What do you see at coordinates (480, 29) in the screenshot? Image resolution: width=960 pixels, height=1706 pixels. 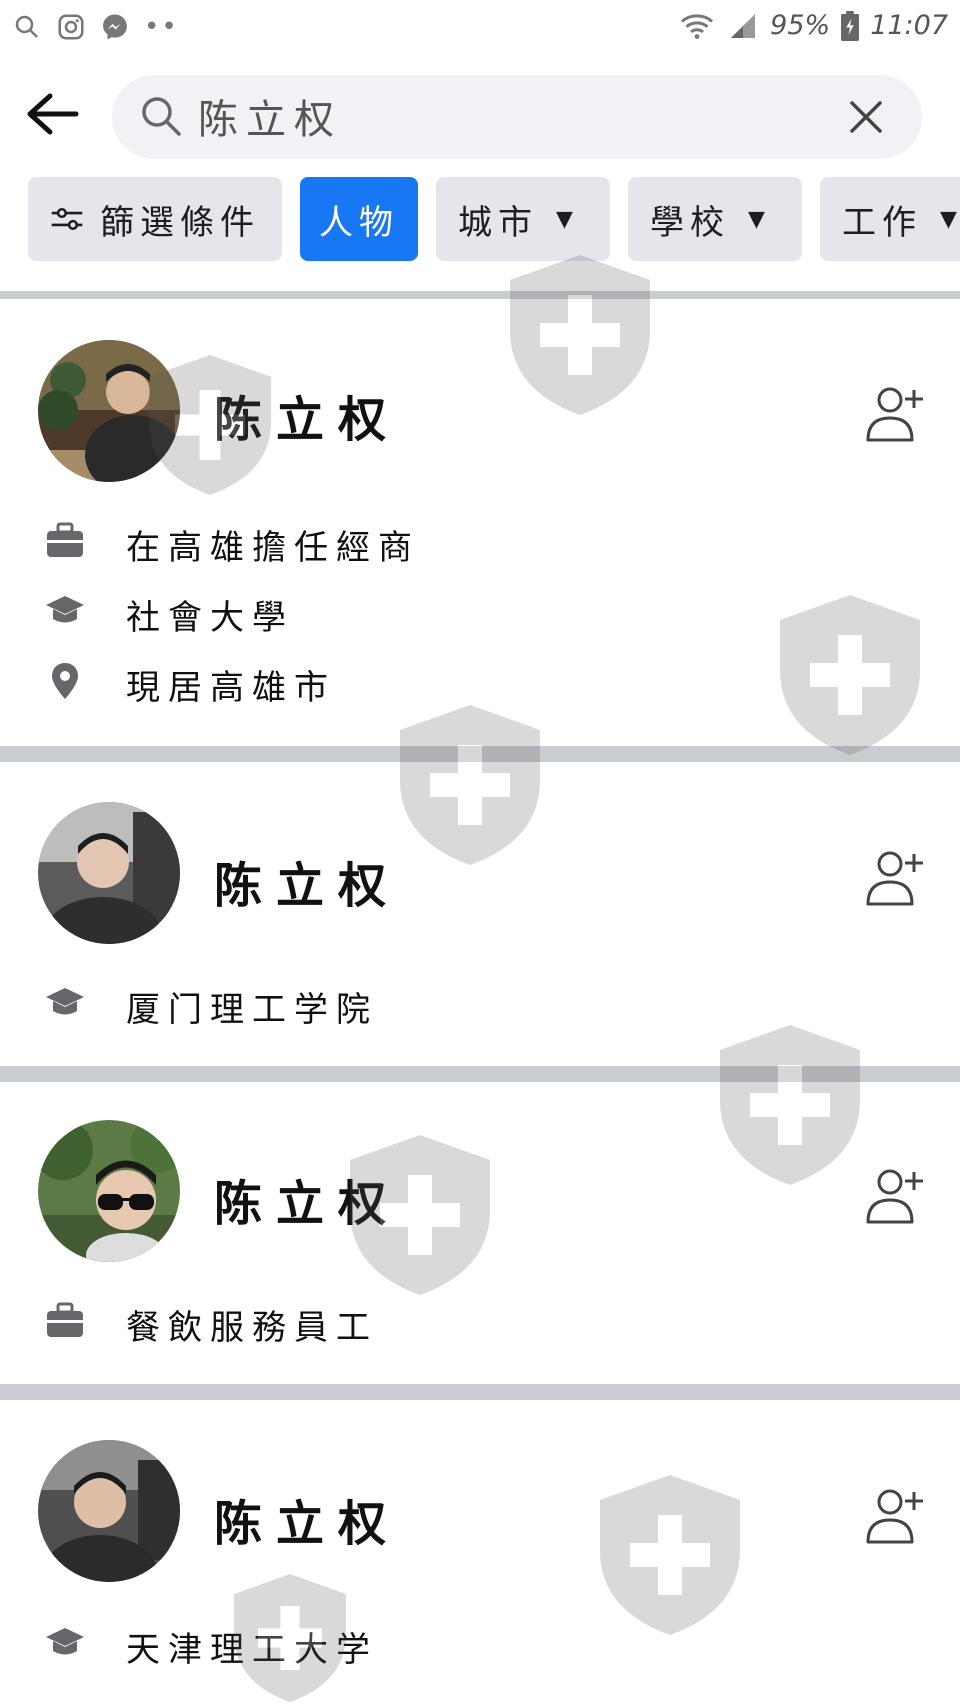 I see `status-bar: •• 95% 11:07` at bounding box center [480, 29].